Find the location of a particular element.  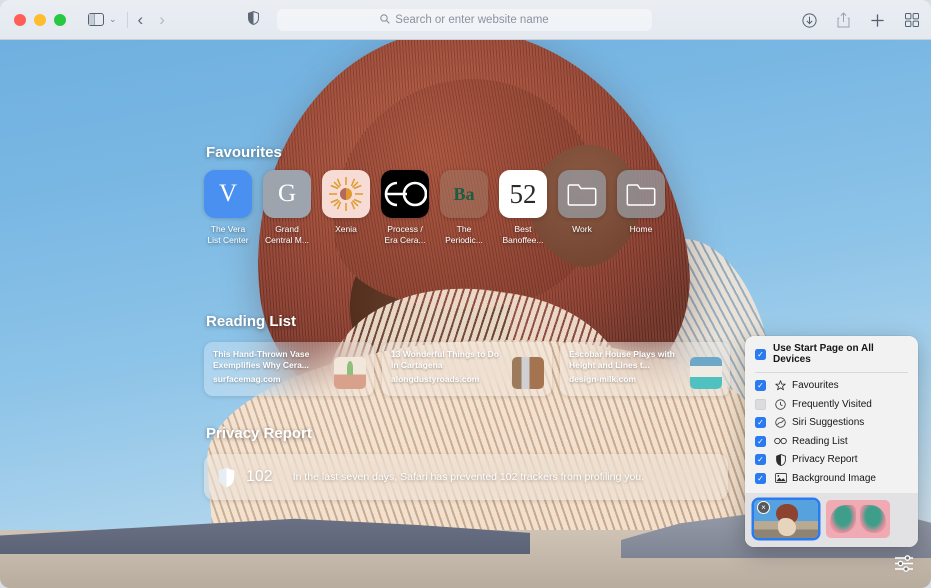

zoom-button is located at coordinates (60, 19).